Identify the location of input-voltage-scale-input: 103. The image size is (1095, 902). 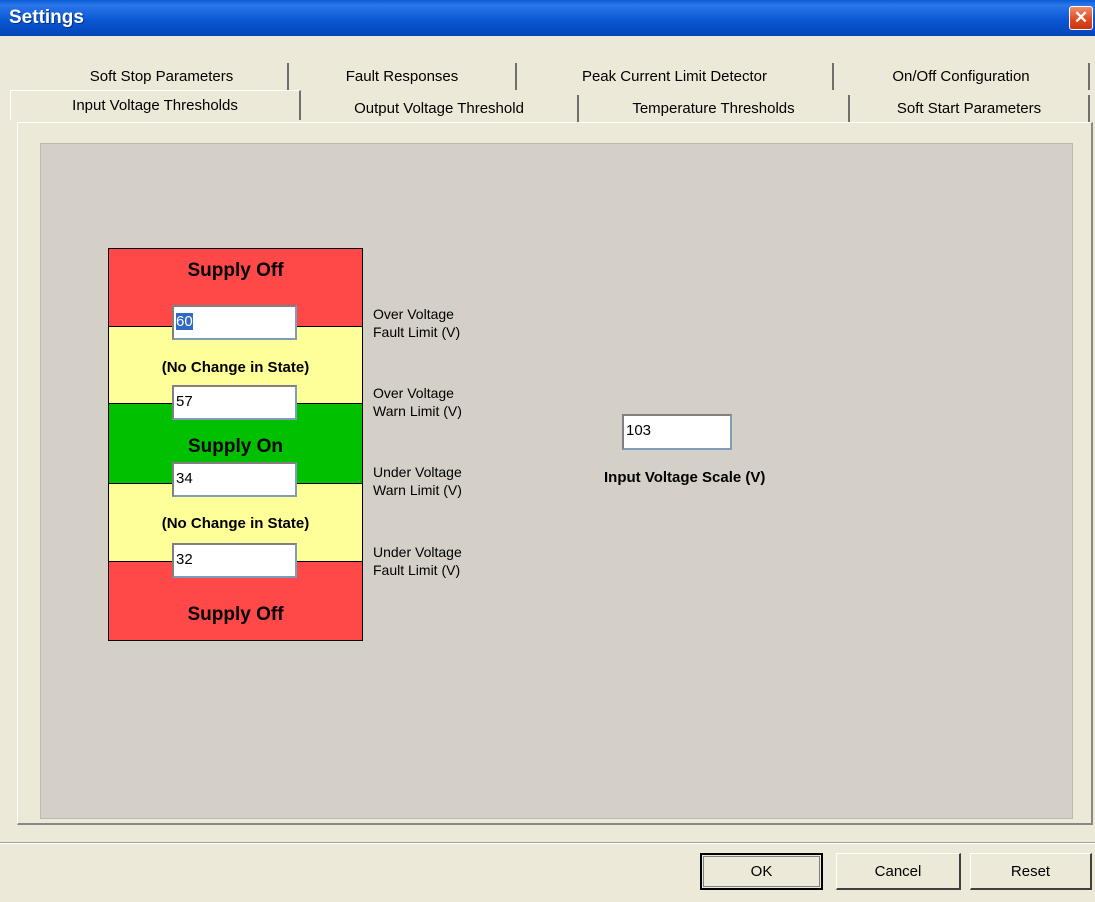
(677, 432).